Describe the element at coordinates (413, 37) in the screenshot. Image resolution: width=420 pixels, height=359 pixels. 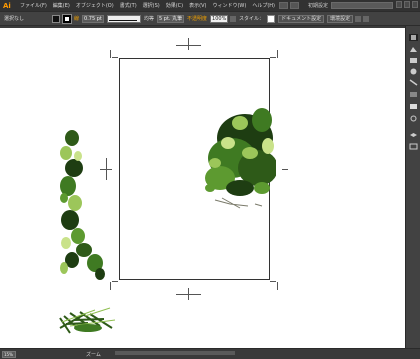
I see `panel-color-icon` at that location.